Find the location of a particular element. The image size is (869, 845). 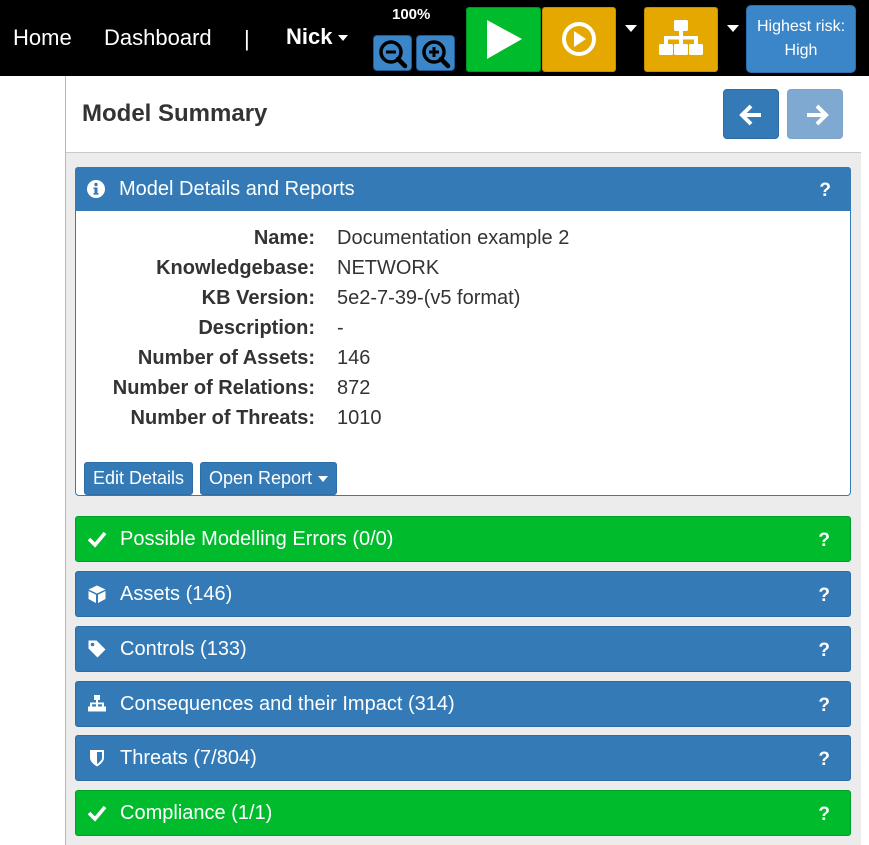

cube-icon is located at coordinates (97, 594).